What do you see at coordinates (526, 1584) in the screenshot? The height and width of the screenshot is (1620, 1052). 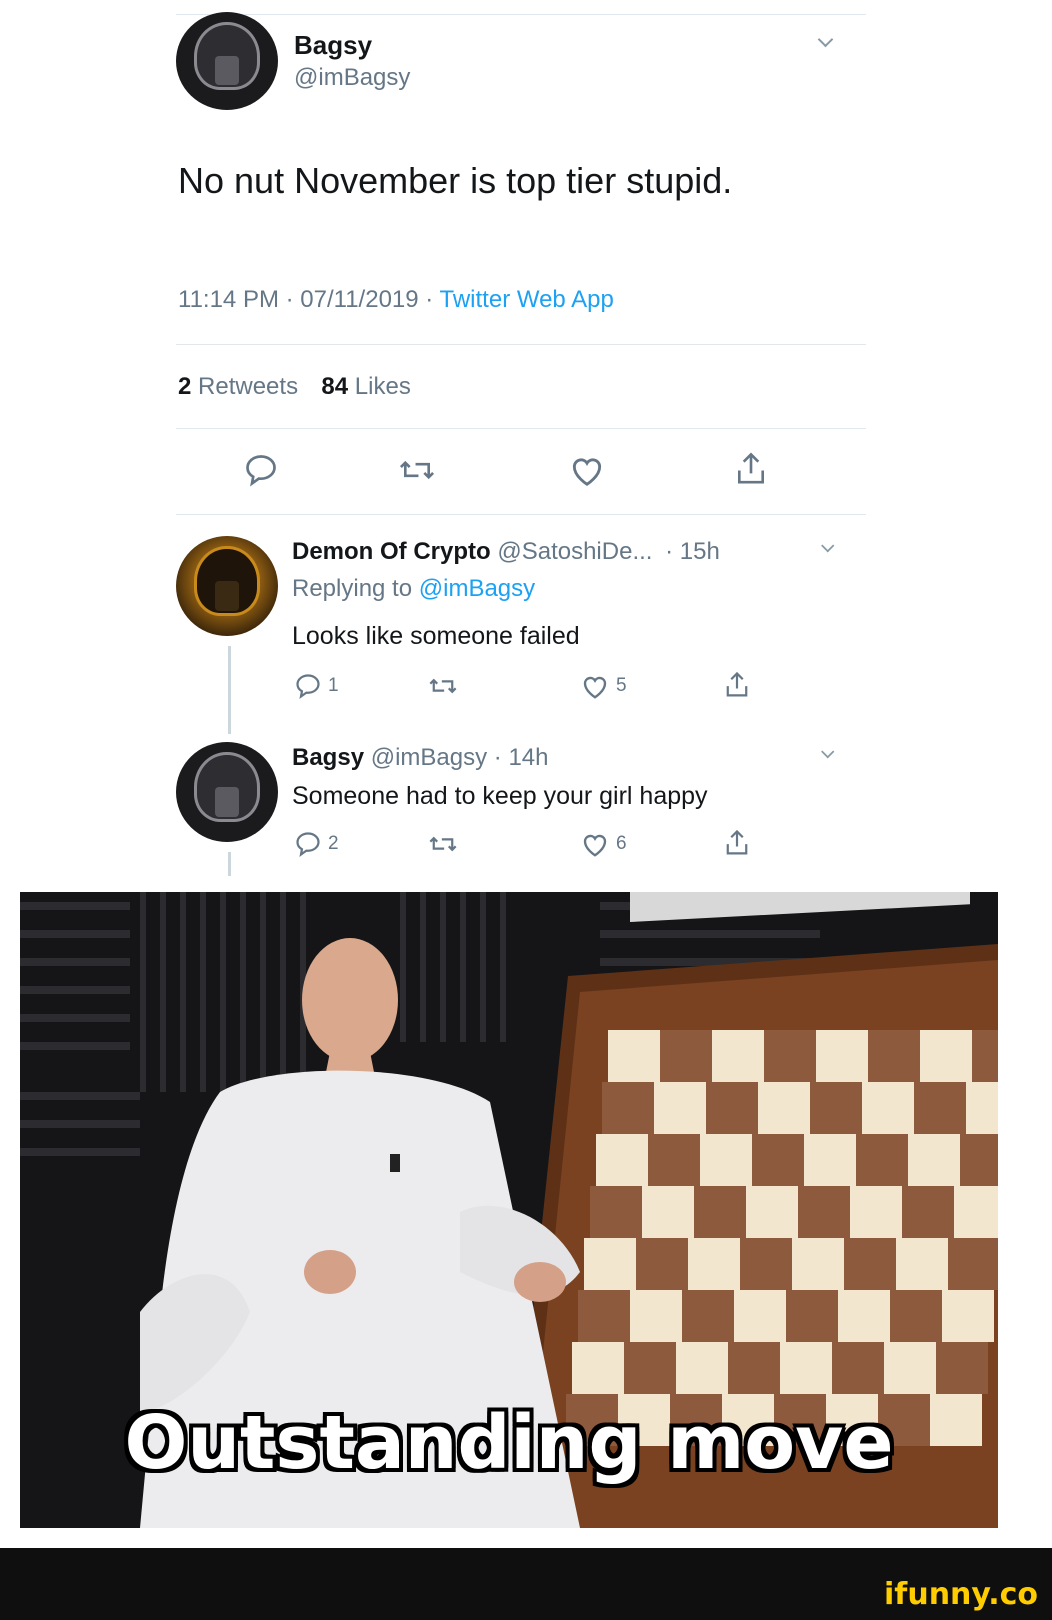 I see `footer-bar: ifunny.co` at bounding box center [526, 1584].